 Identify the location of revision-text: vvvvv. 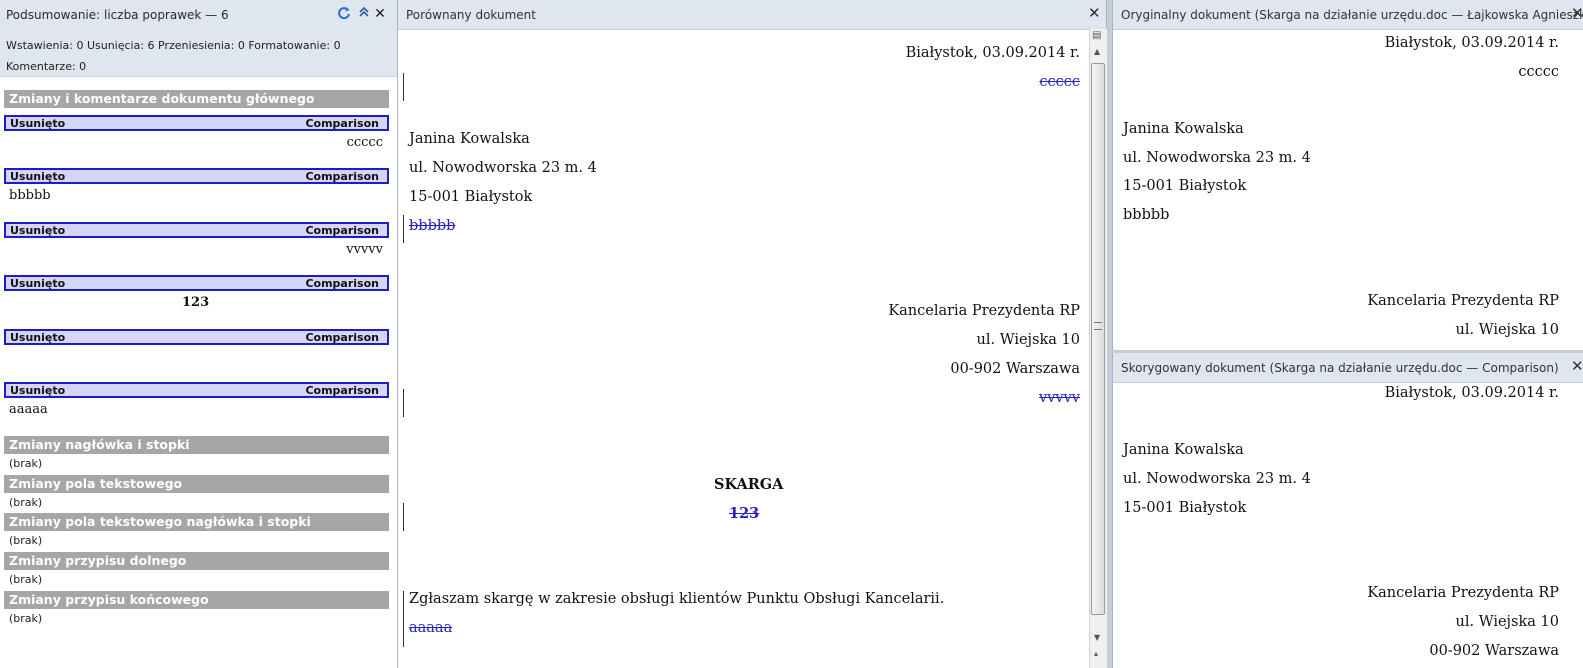
(364, 249).